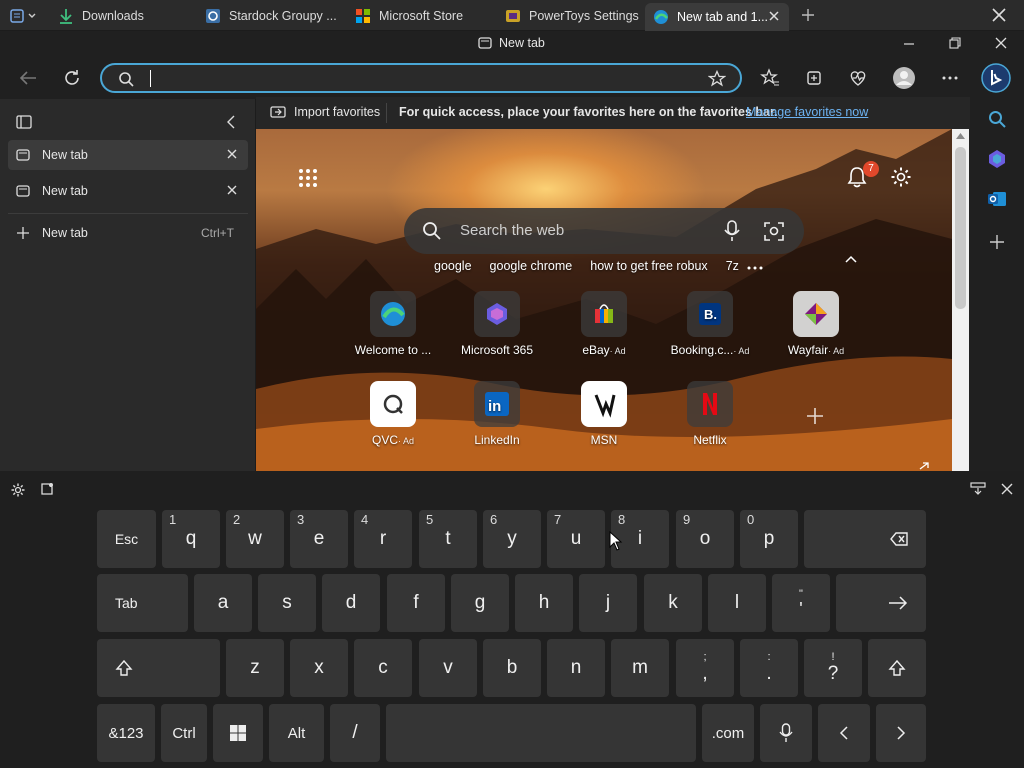  What do you see at coordinates (416, 78) in the screenshot?
I see `address-input` at bounding box center [416, 78].